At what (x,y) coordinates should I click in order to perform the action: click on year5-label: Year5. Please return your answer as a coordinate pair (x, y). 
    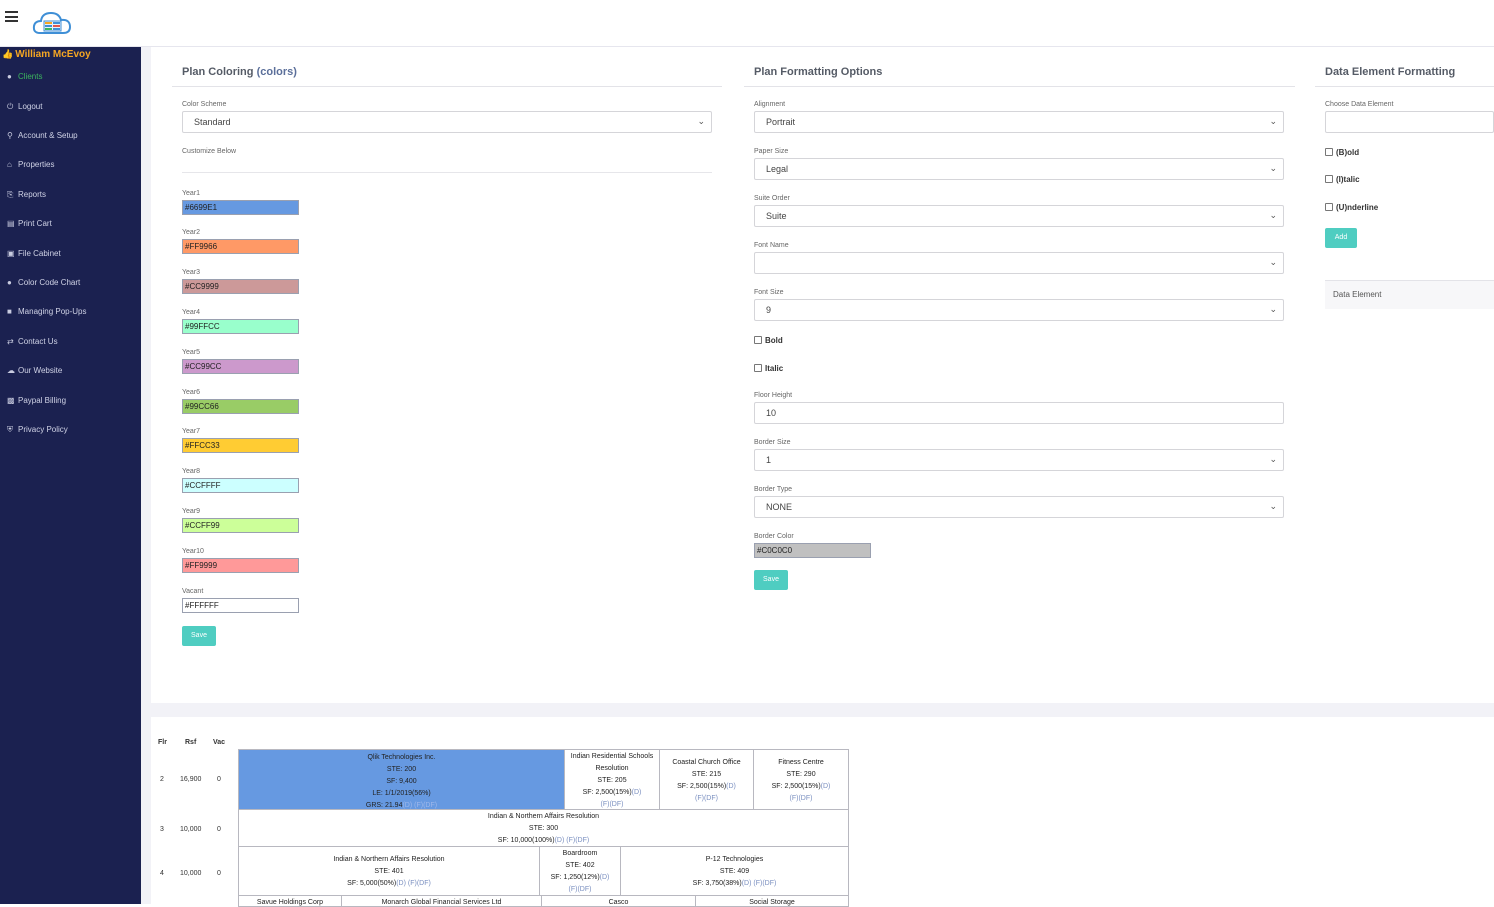
    Looking at the image, I should click on (191, 352).